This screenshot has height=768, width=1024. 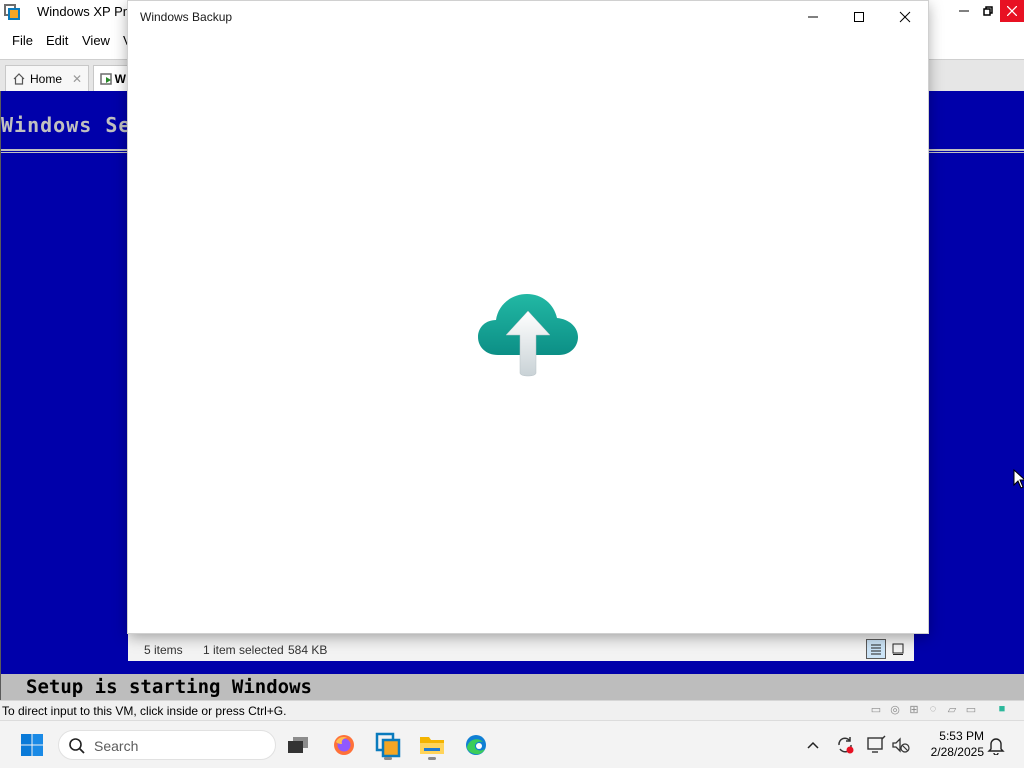 I want to click on vm-tab-icon, so click(x=106, y=78).